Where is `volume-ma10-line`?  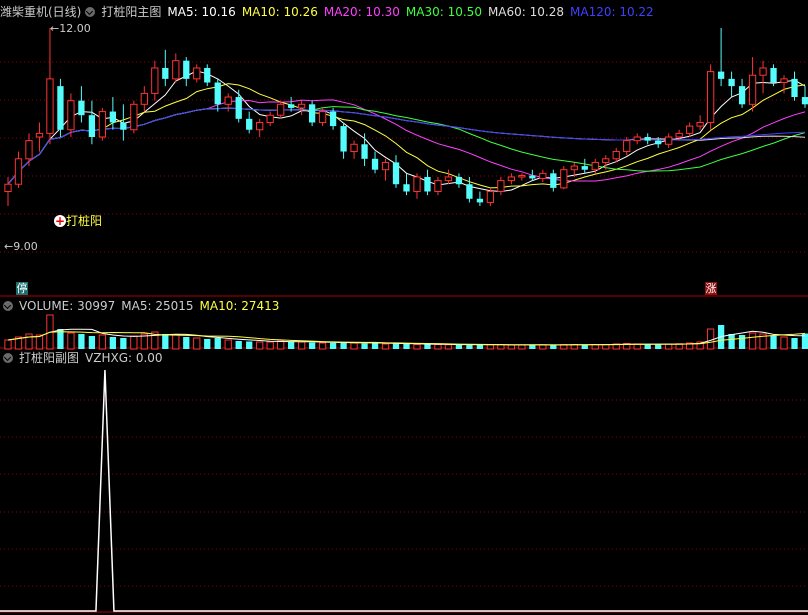
volume-ma10-line is located at coordinates (406, 338).